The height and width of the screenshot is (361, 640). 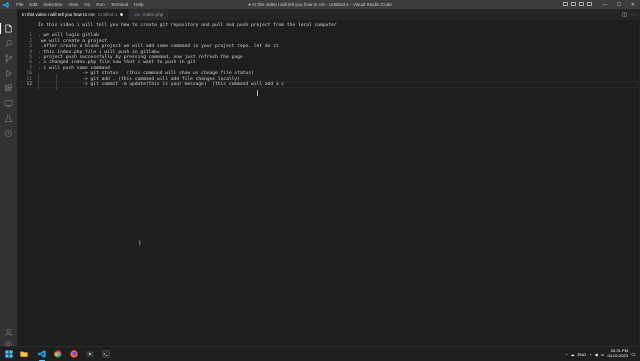 What do you see at coordinates (8, 88) in the screenshot?
I see `extensions-icon` at bounding box center [8, 88].